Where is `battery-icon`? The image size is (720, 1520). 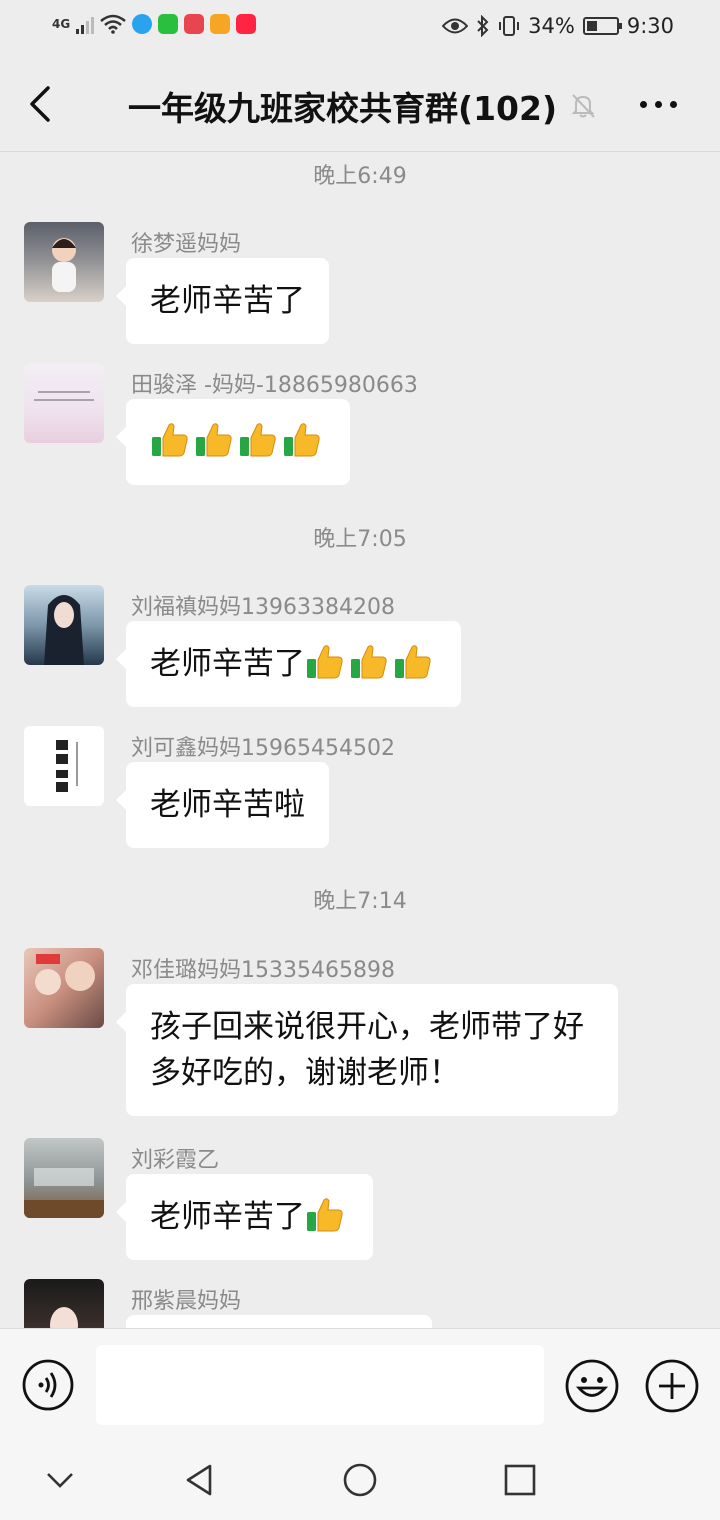
battery-icon is located at coordinates (602, 26).